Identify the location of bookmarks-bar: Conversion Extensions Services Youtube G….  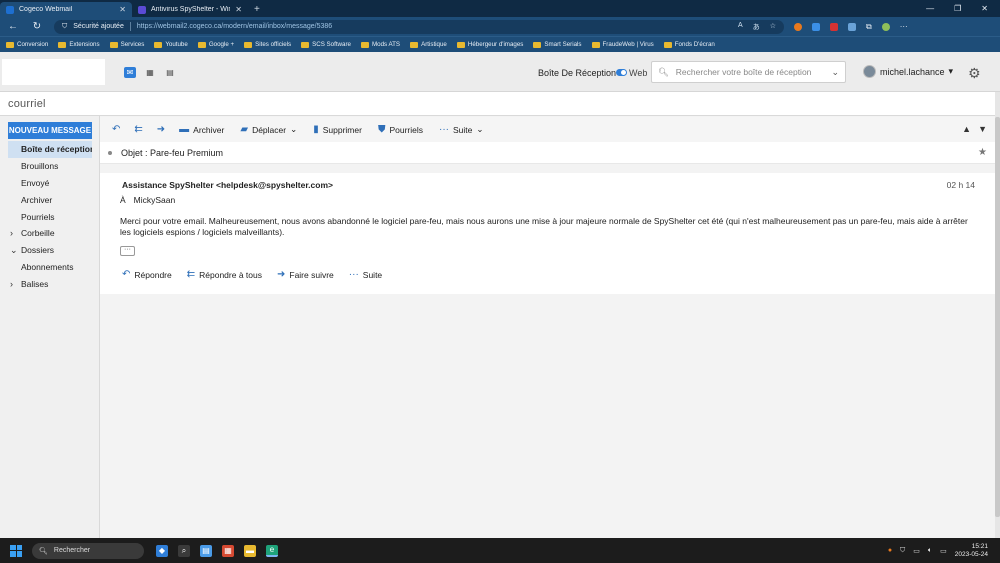
(500, 44).